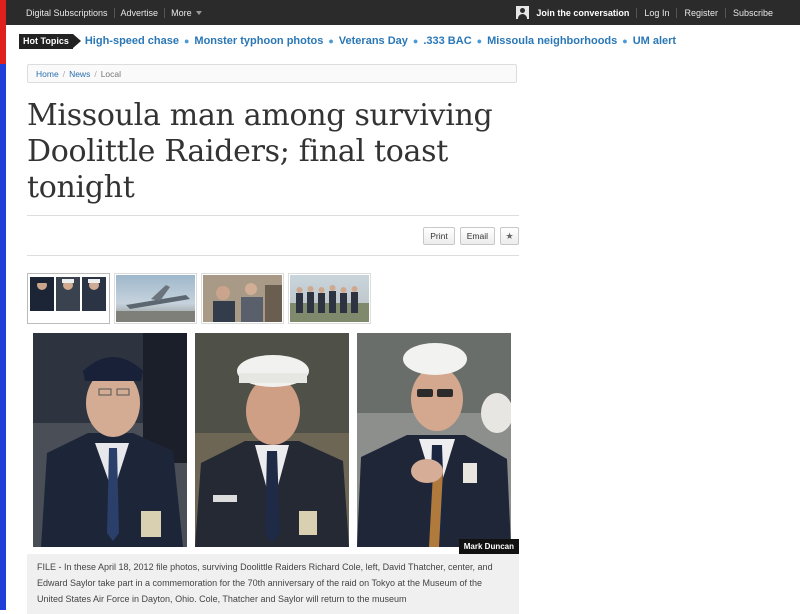  Describe the element at coordinates (79, 74) in the screenshot. I see `breadcrumb-news: News` at that location.